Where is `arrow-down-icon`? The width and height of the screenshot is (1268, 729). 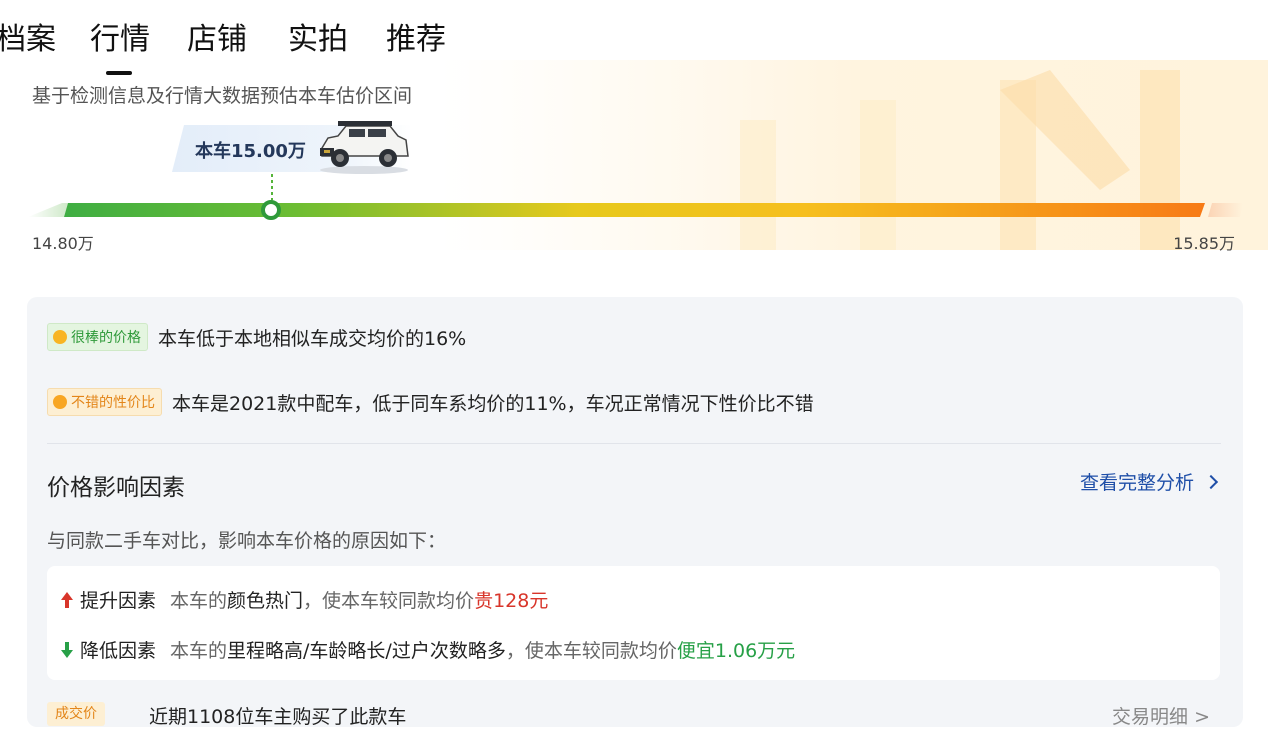 arrow-down-icon is located at coordinates (67, 649).